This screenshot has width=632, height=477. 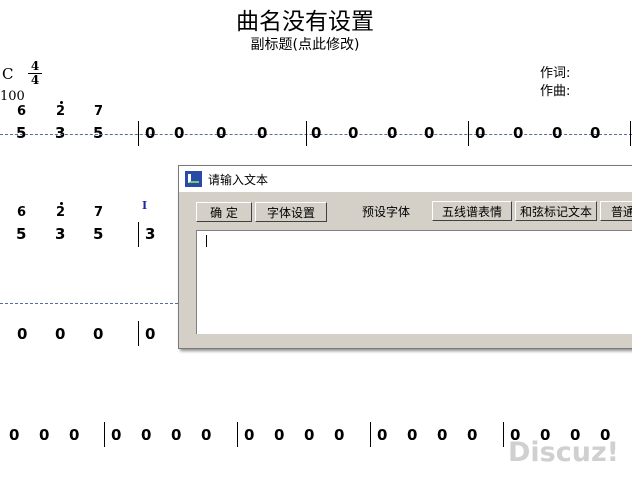 I want to click on staff-expression-button: 五线谱表情, so click(x=472, y=211).